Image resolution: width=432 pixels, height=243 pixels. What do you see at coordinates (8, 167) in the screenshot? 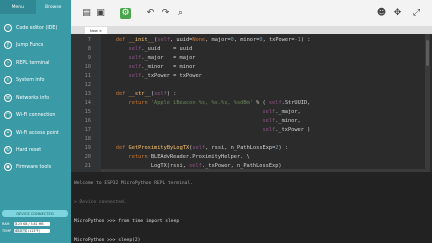
I see `firmware-icon: ▪` at bounding box center [8, 167].